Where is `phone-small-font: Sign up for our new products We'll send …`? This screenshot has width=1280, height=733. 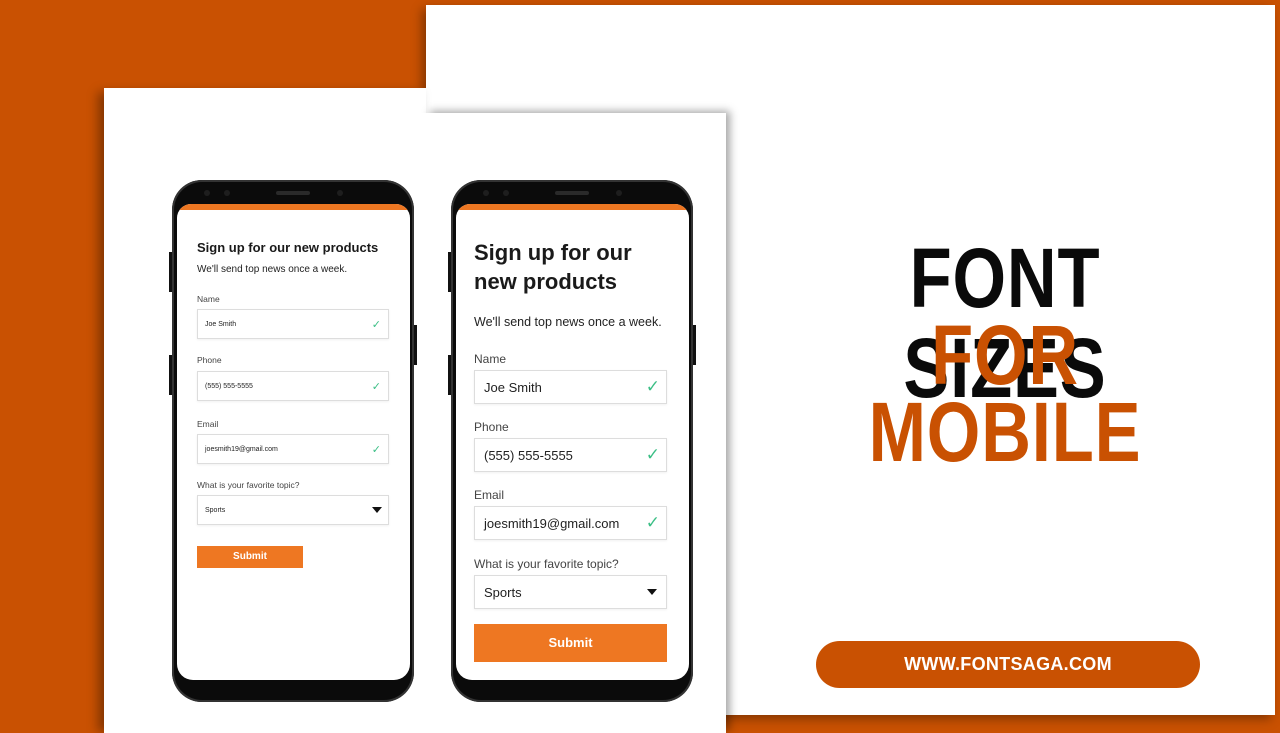
phone-small-font: Sign up for our new products We'll send … is located at coordinates (293, 441).